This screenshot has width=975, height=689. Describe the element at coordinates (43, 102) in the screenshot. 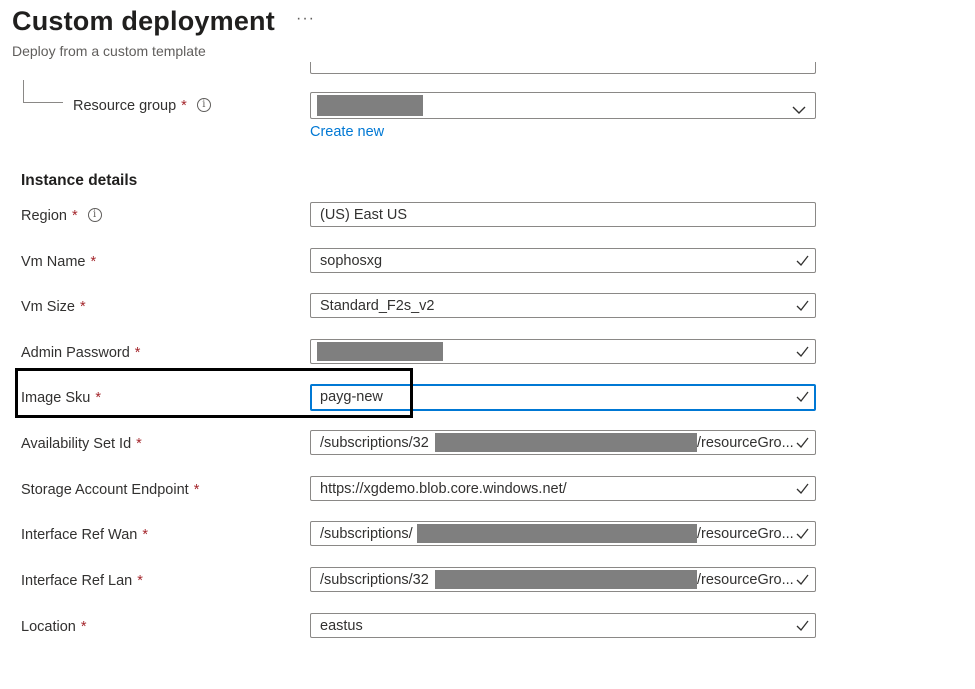

I see `tree-connector-horizontal` at that location.